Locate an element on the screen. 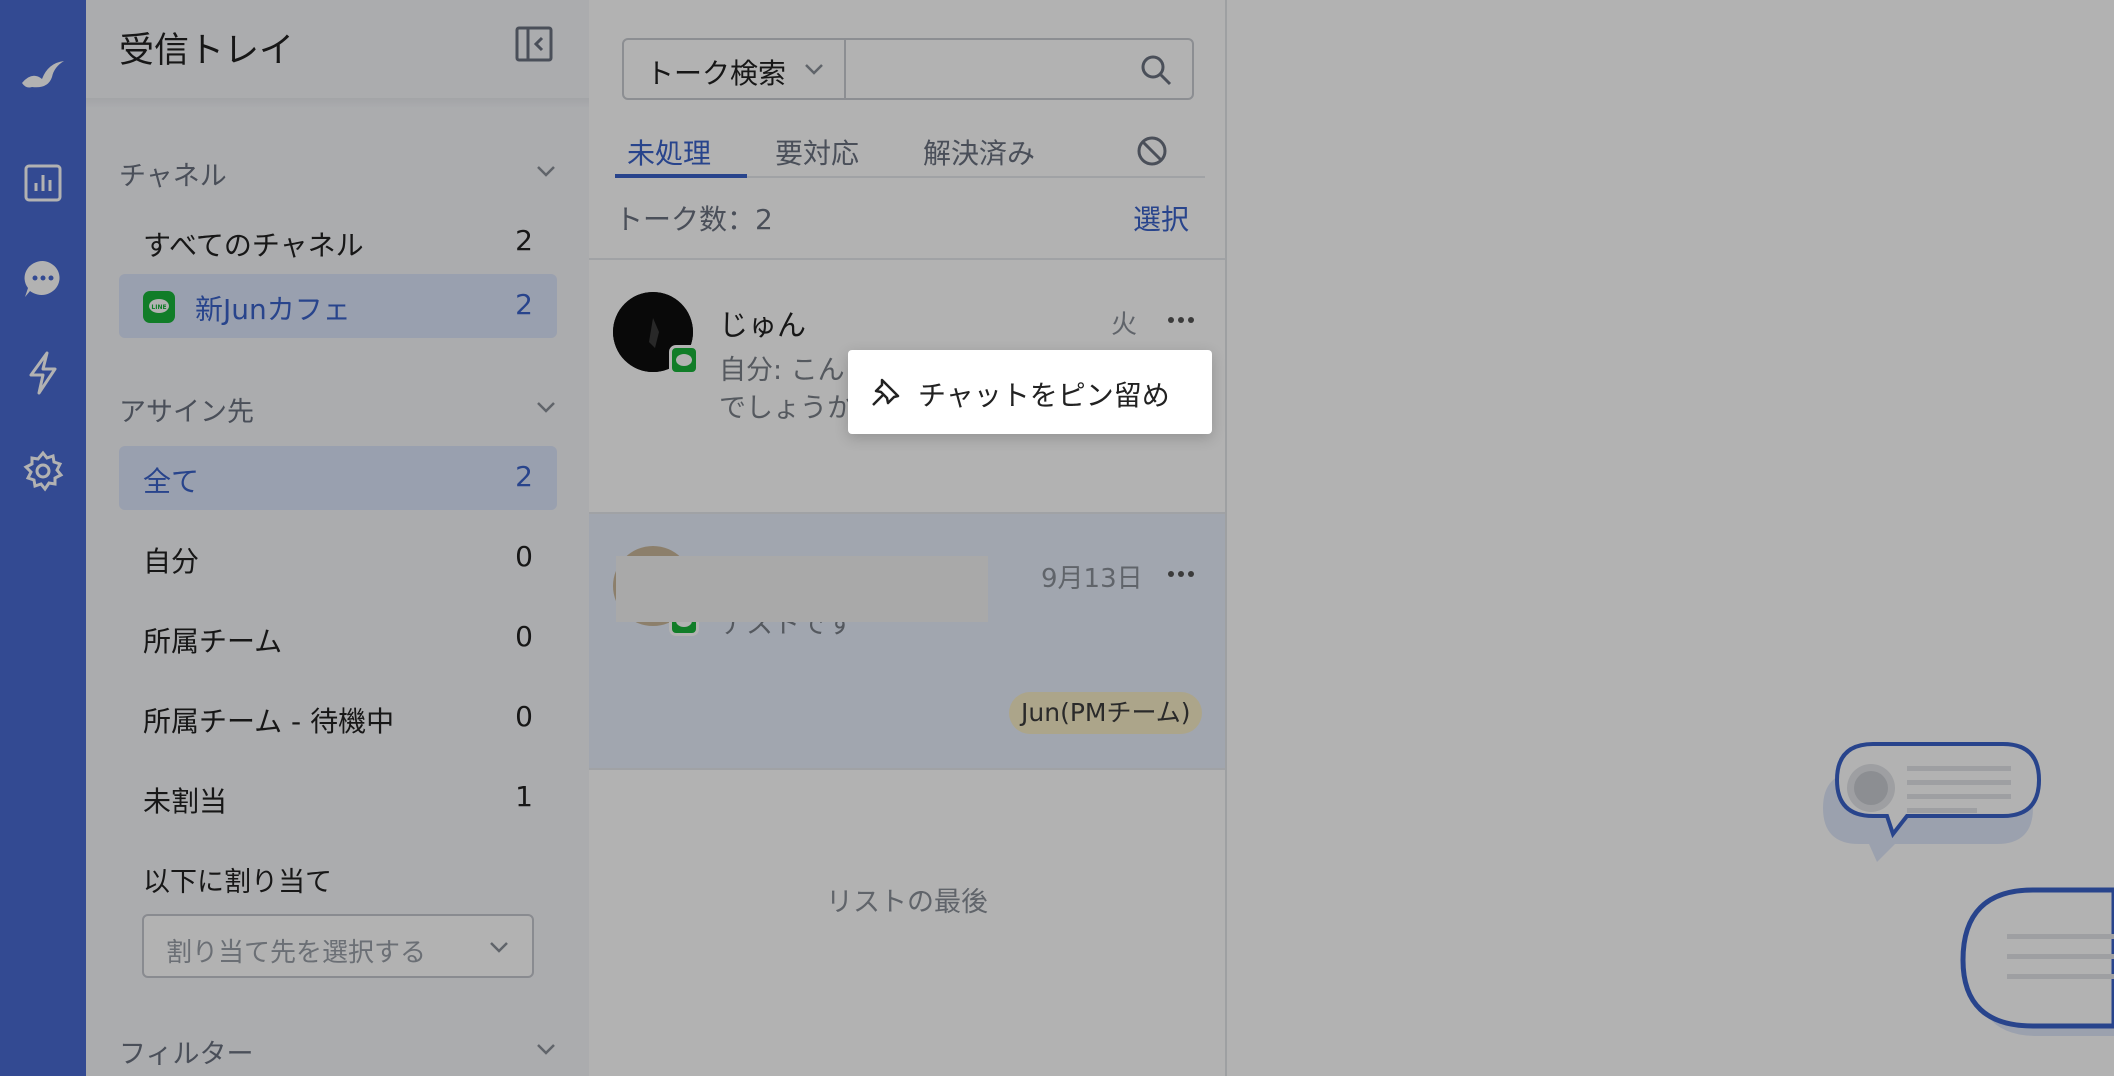 The image size is (2114, 1076). context-menu: チャットをピン留め is located at coordinates (1030, 392).